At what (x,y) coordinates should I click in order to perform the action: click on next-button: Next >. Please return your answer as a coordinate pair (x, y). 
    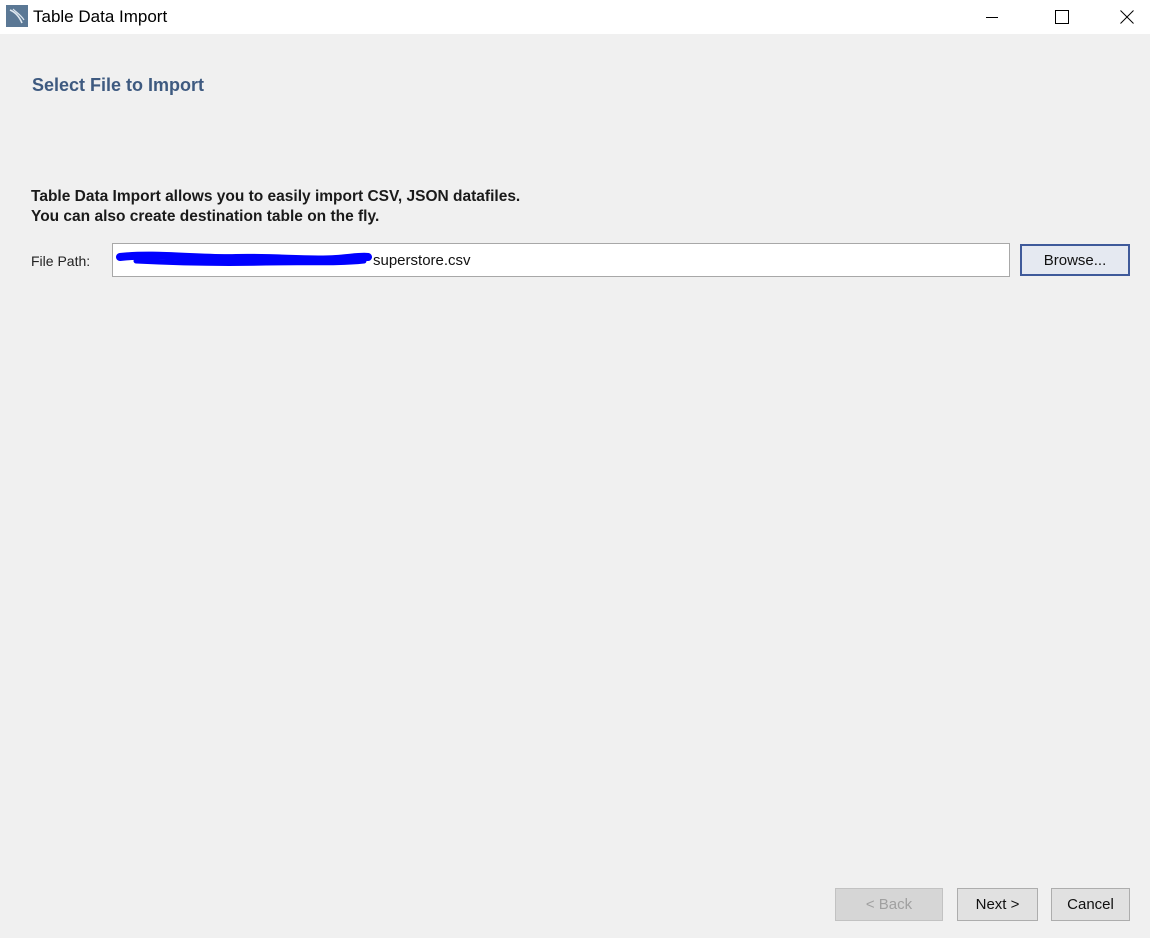
    Looking at the image, I should click on (997, 904).